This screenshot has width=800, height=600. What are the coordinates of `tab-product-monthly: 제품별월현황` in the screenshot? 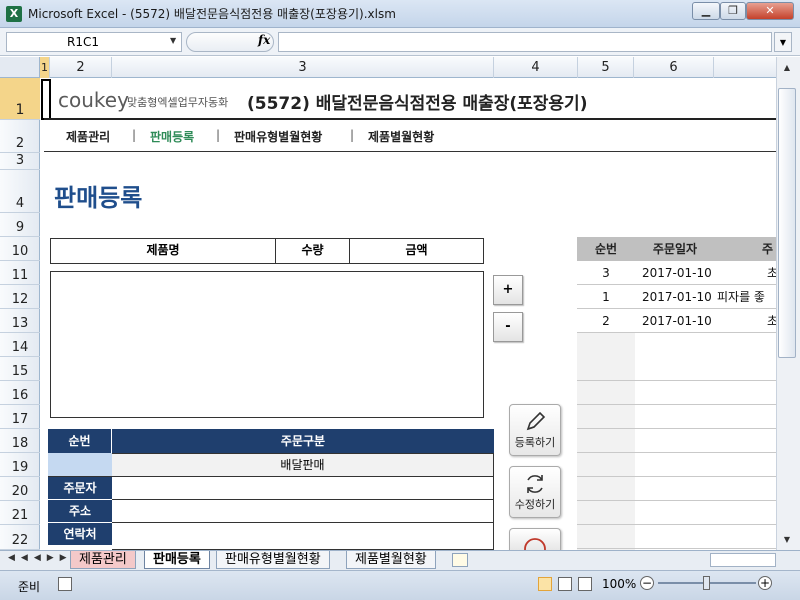 It's located at (391, 560).